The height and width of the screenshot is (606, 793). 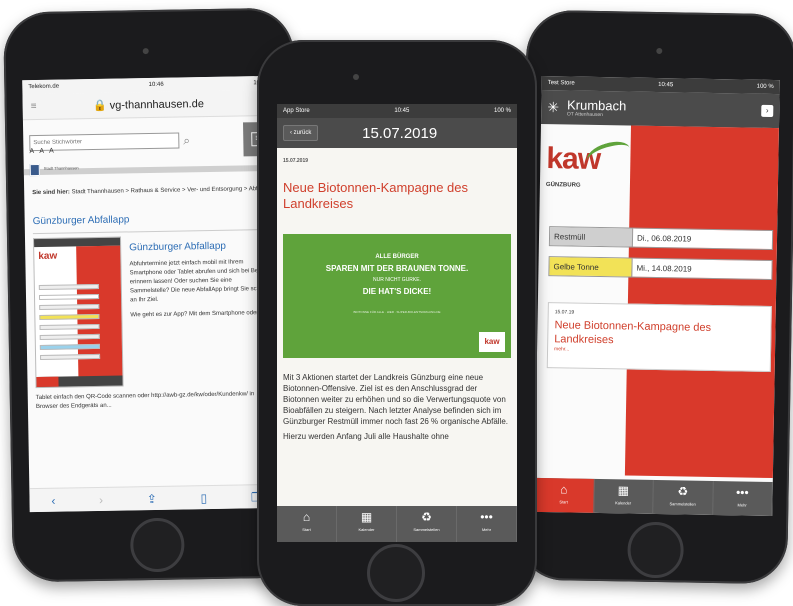 I want to click on carrier: App Store, so click(x=296, y=111).